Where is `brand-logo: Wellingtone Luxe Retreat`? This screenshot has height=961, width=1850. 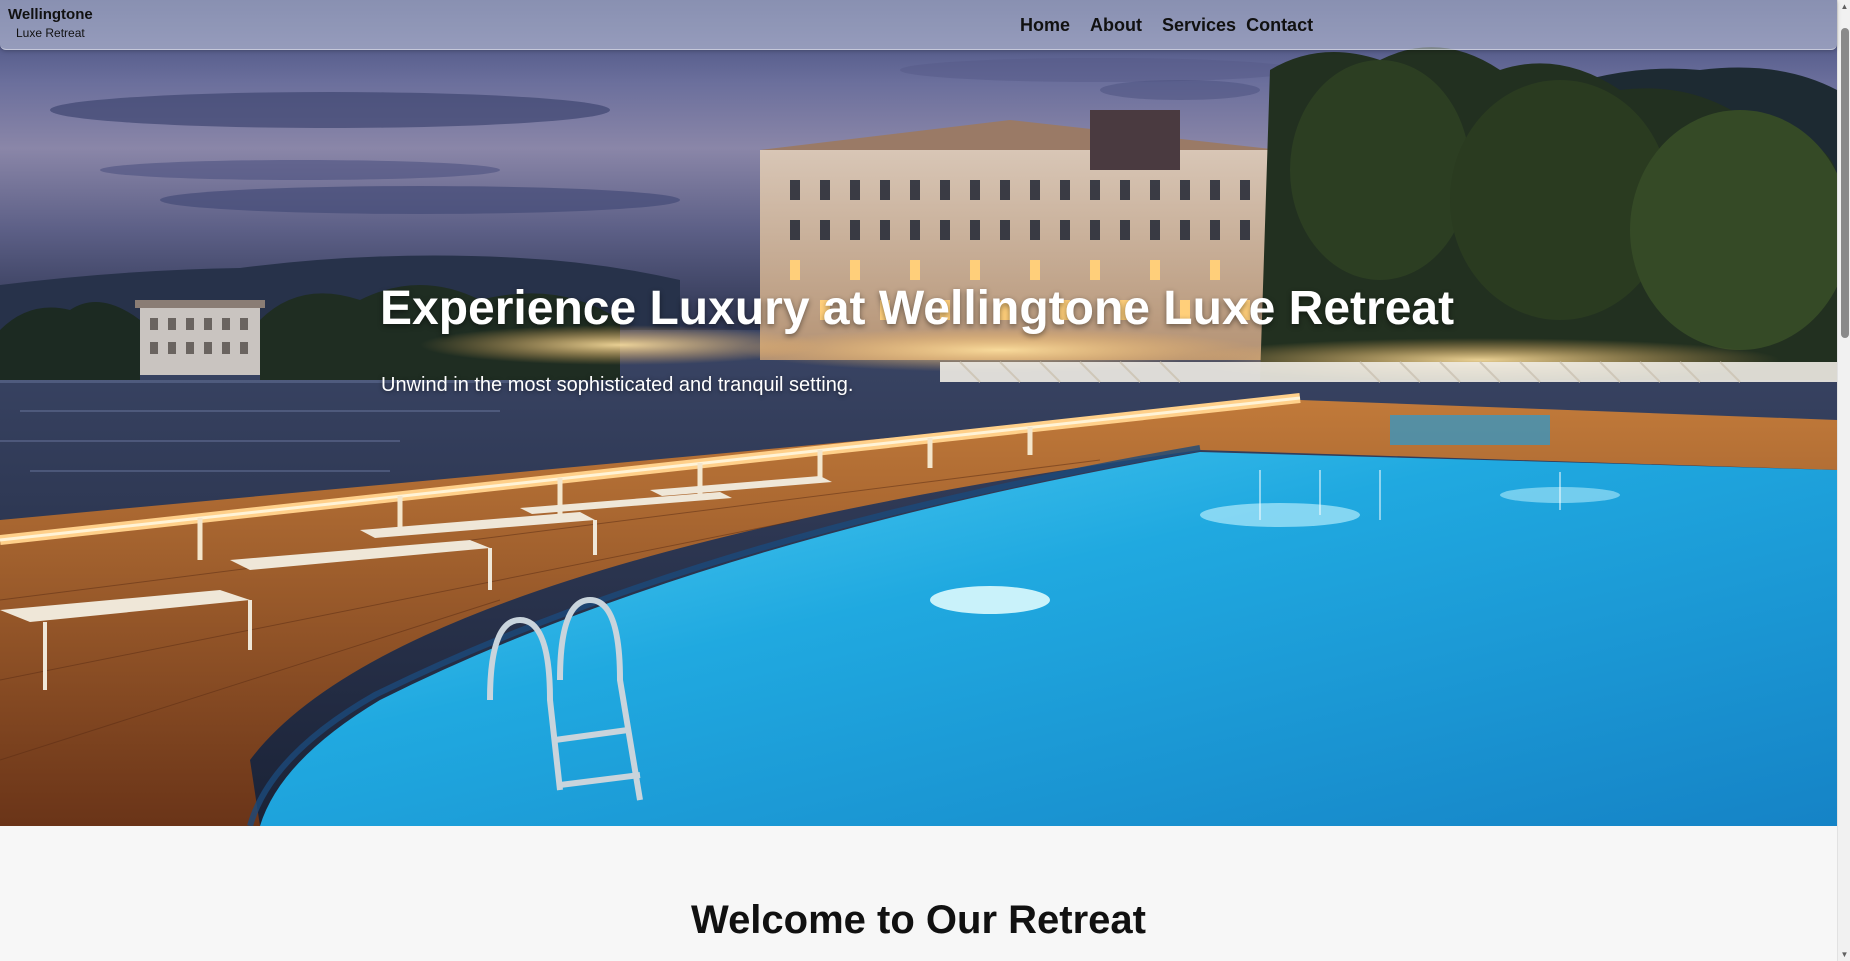
brand-logo: Wellingtone Luxe Retreat is located at coordinates (53, 23).